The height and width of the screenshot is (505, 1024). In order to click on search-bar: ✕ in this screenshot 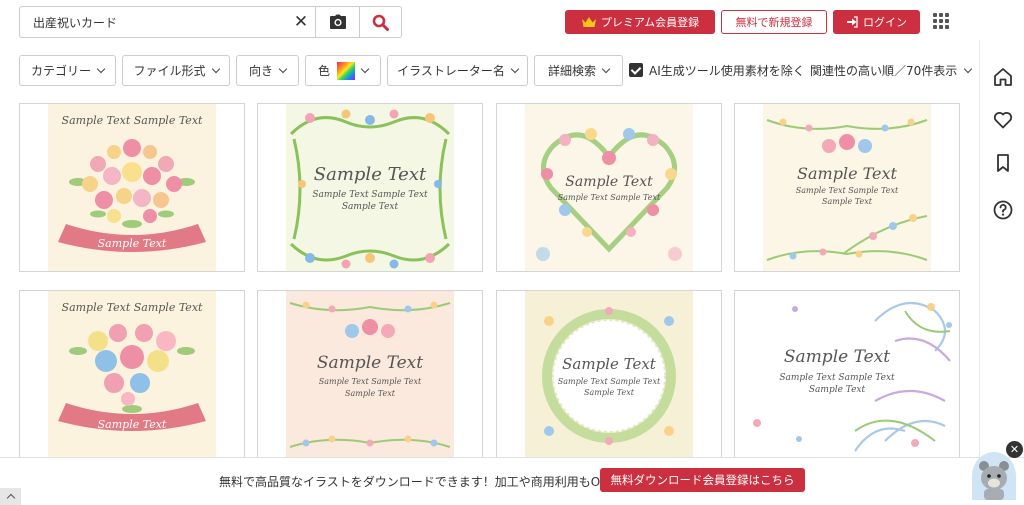, I will do `click(210, 22)`.